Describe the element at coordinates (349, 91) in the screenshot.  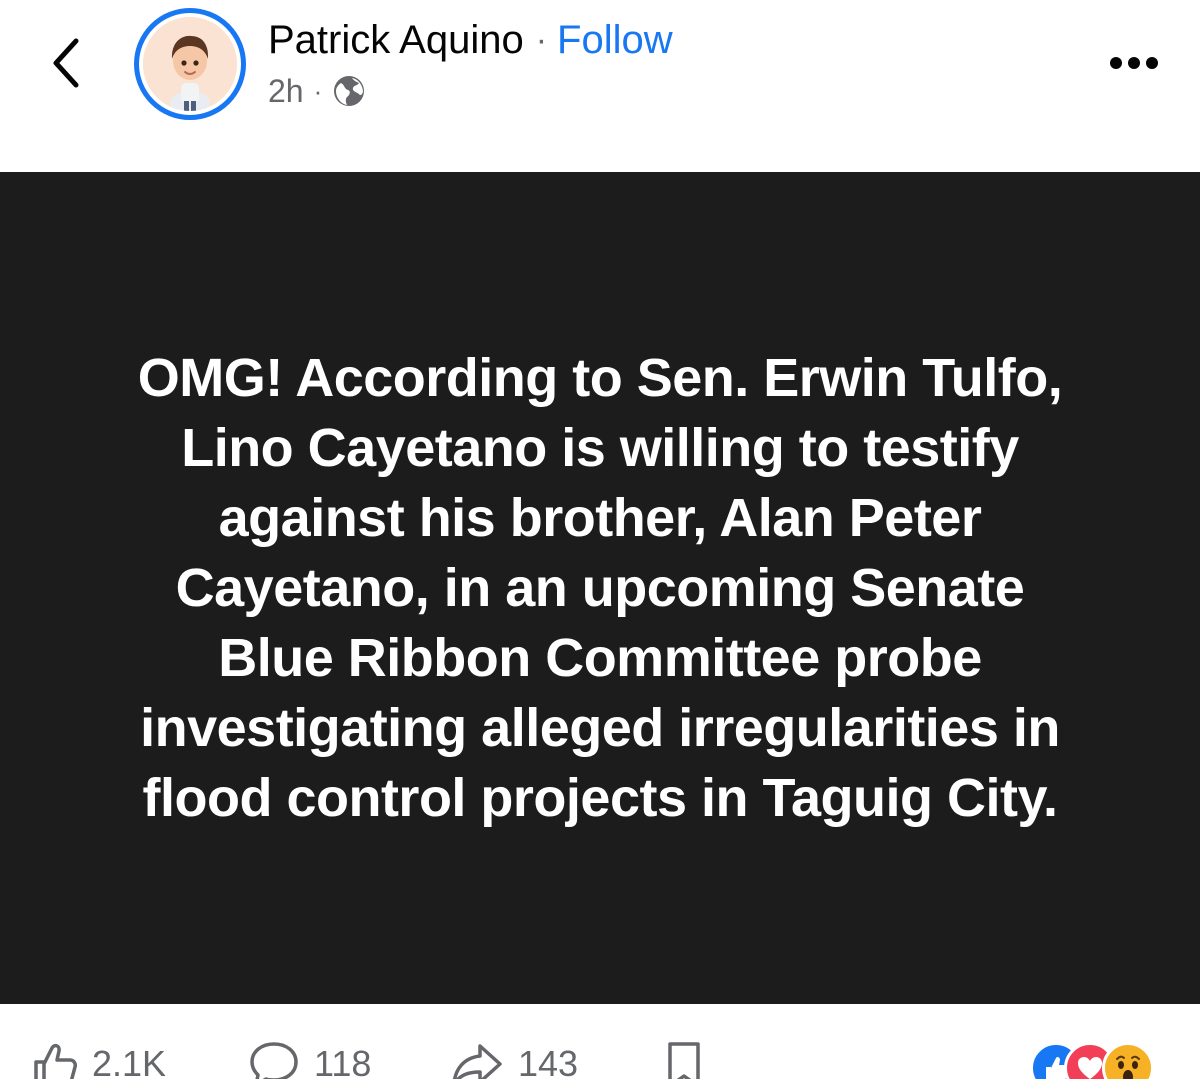
I see `globe-icon` at that location.